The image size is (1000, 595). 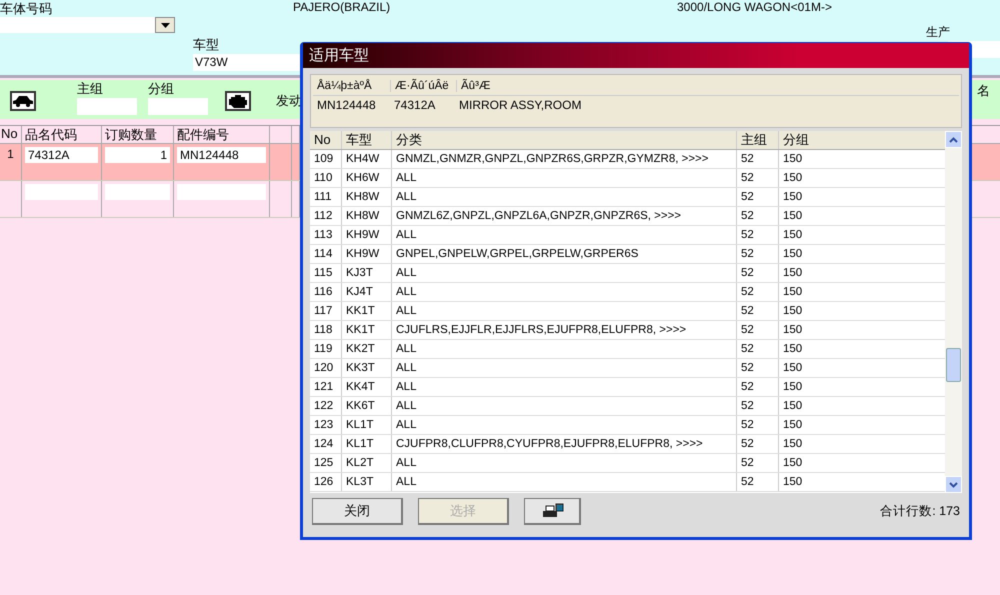 I want to click on table-cell: 109, so click(x=326, y=159).